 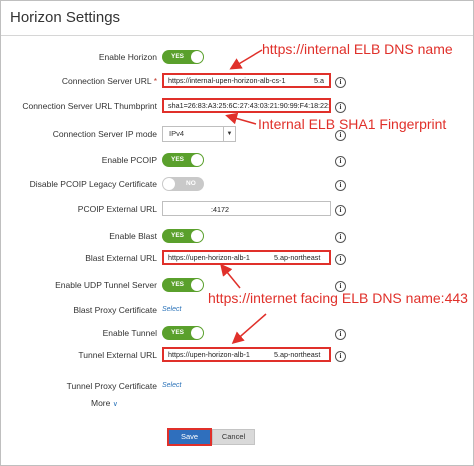 I want to click on annotation-arrows, so click(x=243, y=196).